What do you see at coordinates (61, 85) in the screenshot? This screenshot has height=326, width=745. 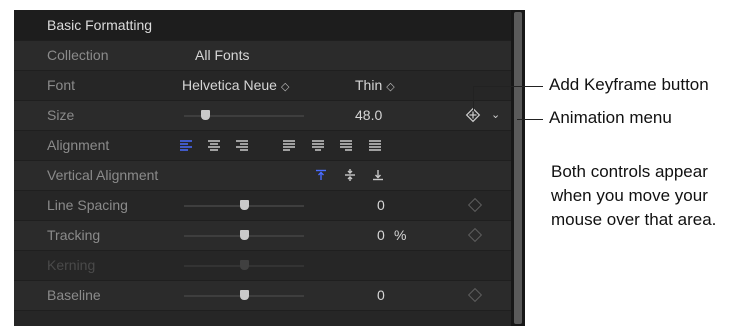 I see `font-label: Font` at bounding box center [61, 85].